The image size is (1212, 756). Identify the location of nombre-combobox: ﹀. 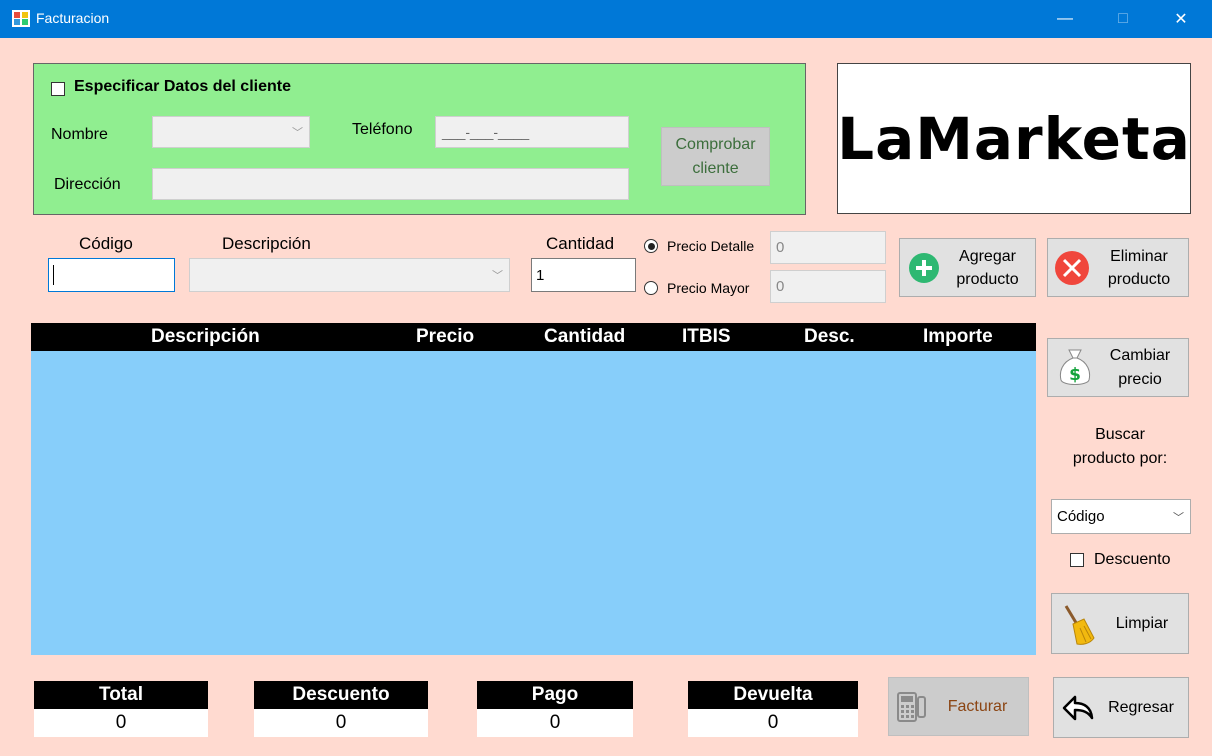
(231, 132).